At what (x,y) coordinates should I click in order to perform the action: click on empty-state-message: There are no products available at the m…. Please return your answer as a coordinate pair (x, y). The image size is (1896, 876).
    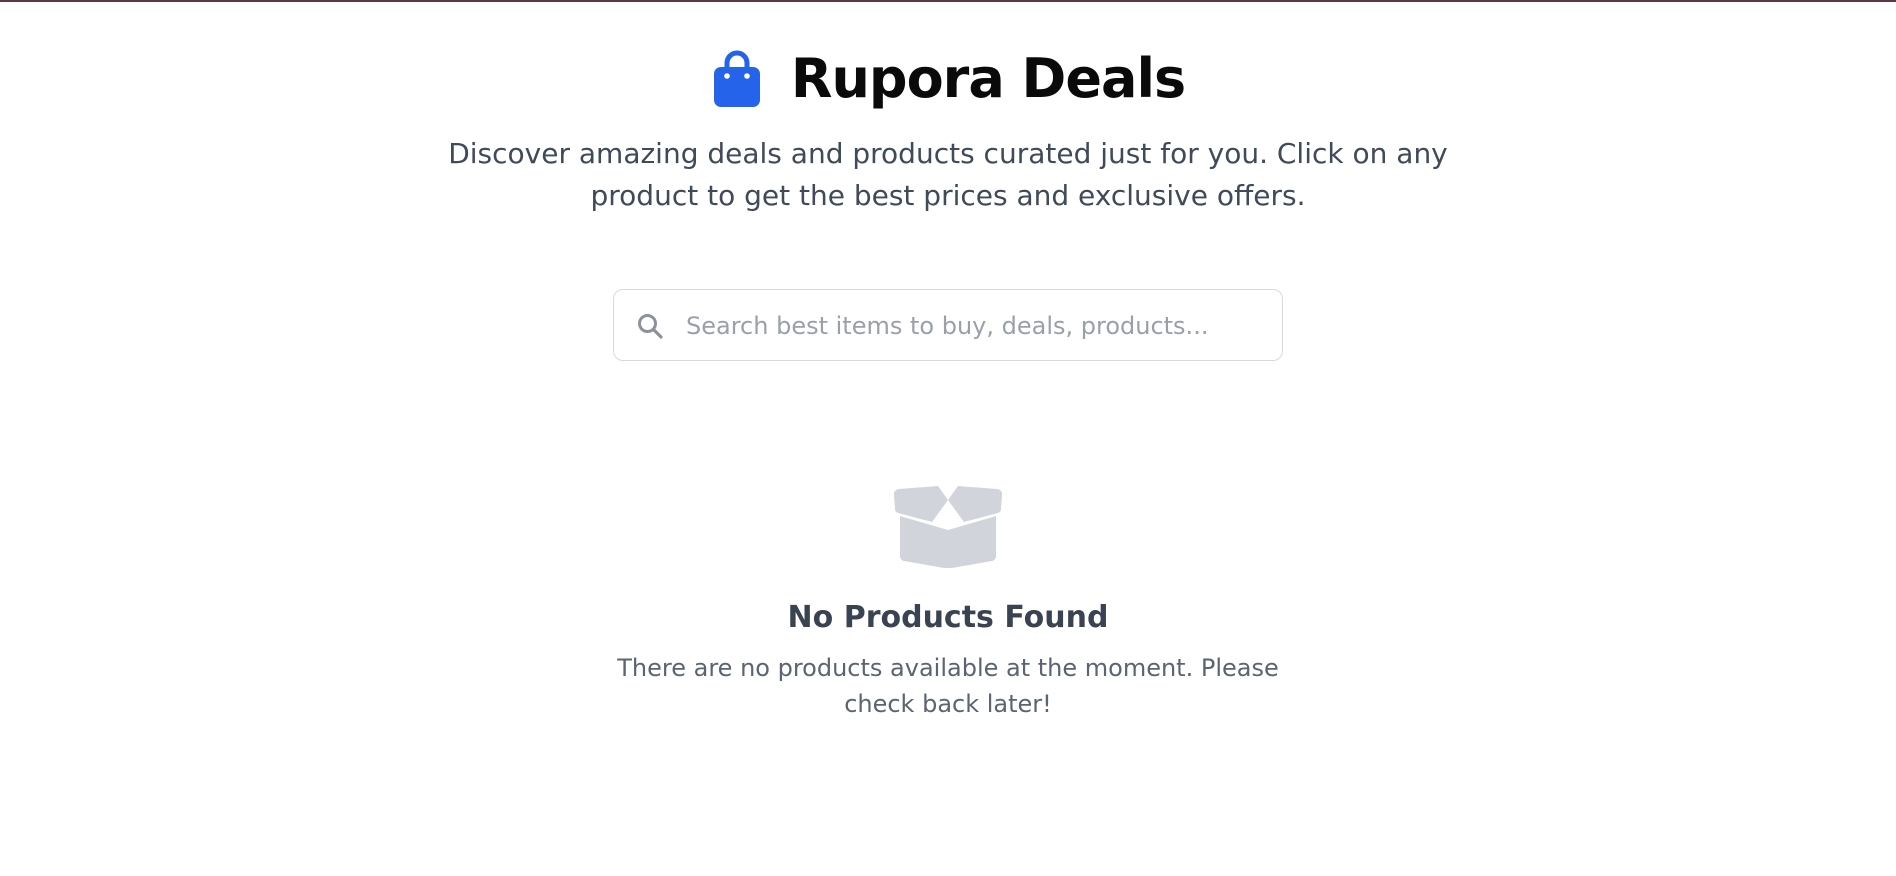
    Looking at the image, I should click on (948, 686).